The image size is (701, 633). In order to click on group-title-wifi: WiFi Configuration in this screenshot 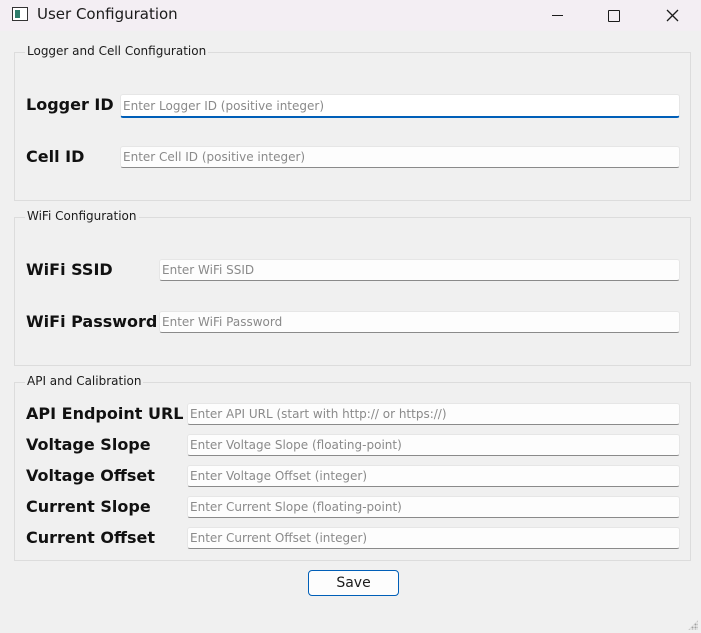, I will do `click(82, 216)`.